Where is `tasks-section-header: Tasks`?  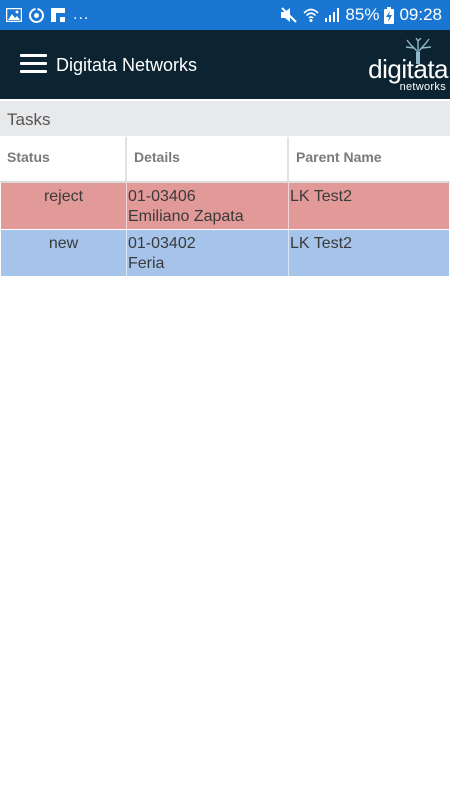
tasks-section-header: Tasks is located at coordinates (225, 118).